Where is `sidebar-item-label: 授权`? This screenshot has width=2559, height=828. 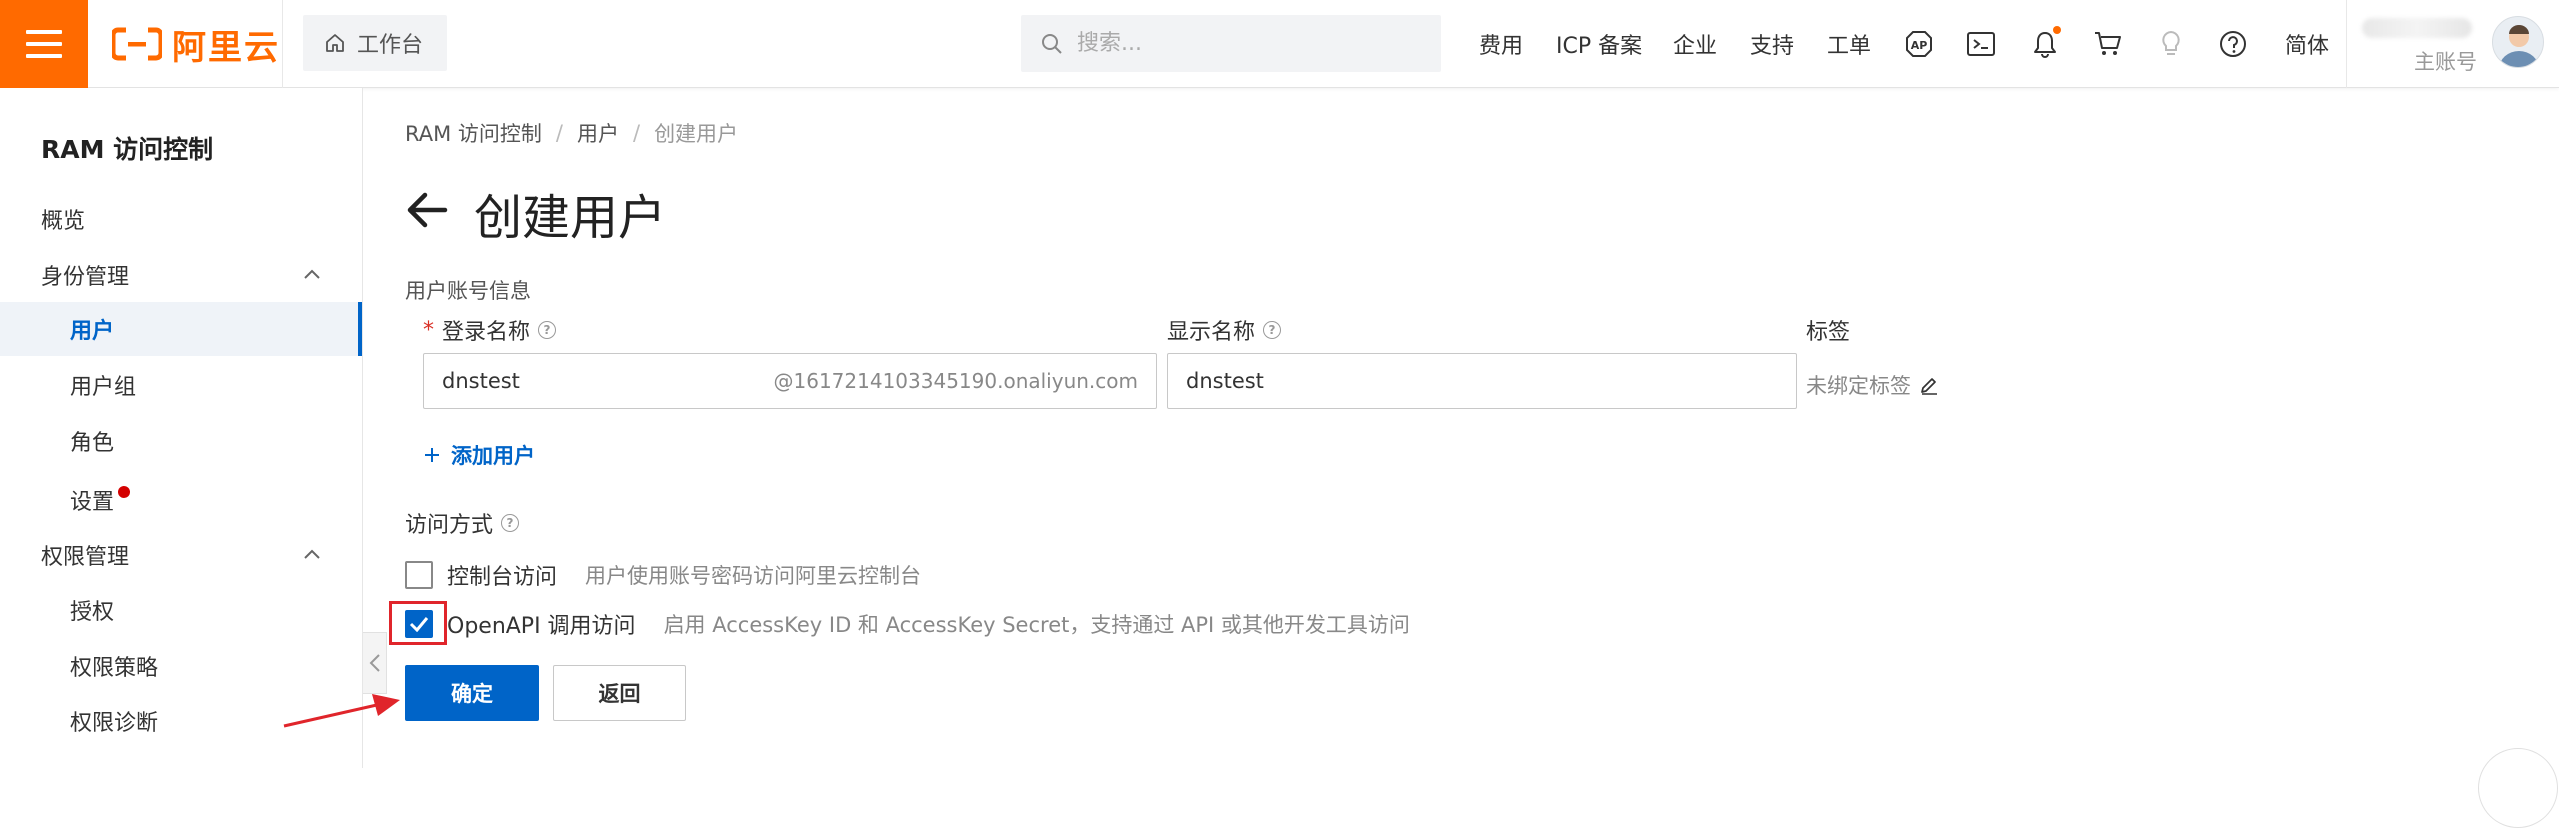
sidebar-item-label: 授权 is located at coordinates (92, 612).